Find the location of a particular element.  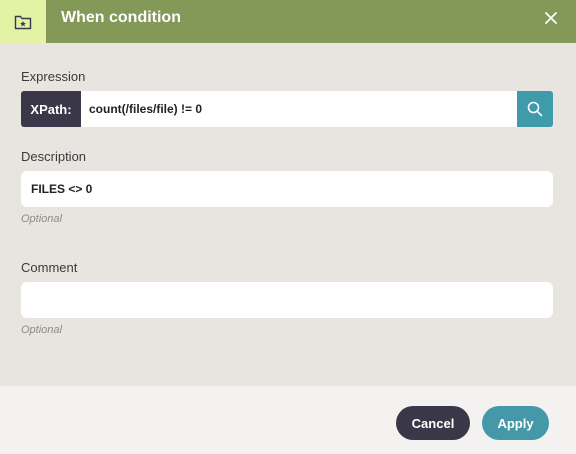

close-icon is located at coordinates (551, 18).